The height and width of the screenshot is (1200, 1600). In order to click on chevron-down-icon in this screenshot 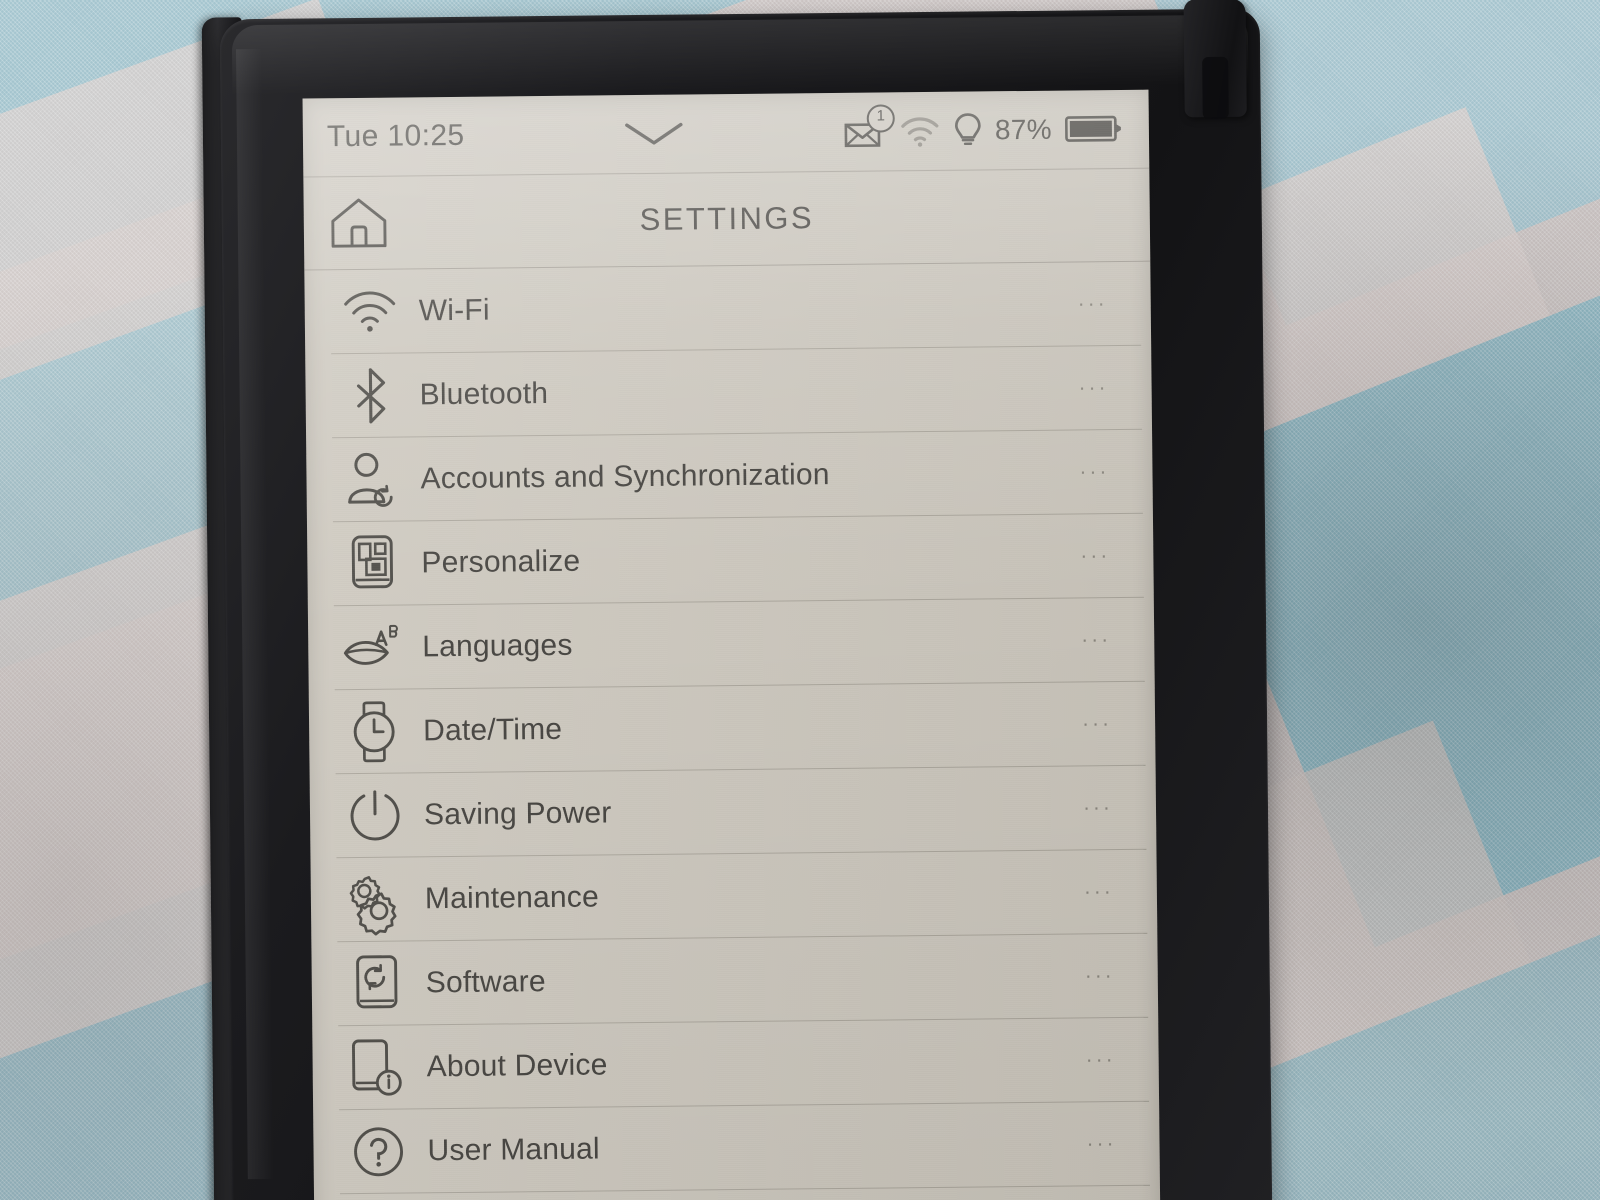, I will do `click(654, 134)`.